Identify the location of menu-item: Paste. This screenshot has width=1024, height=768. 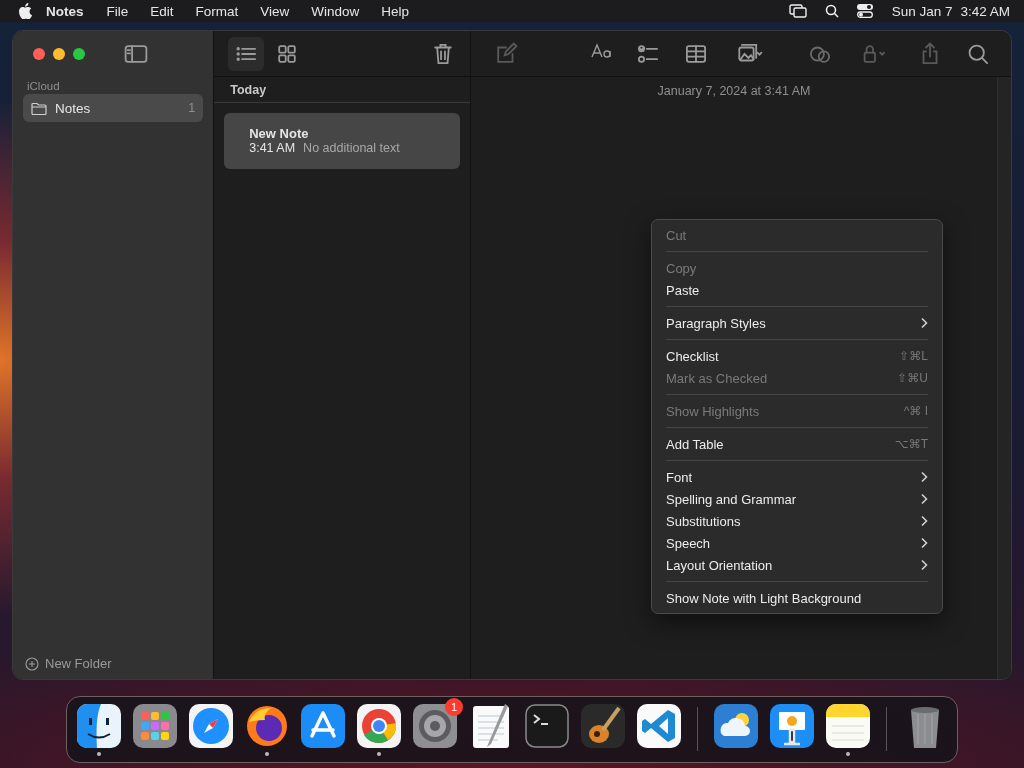
(797, 290).